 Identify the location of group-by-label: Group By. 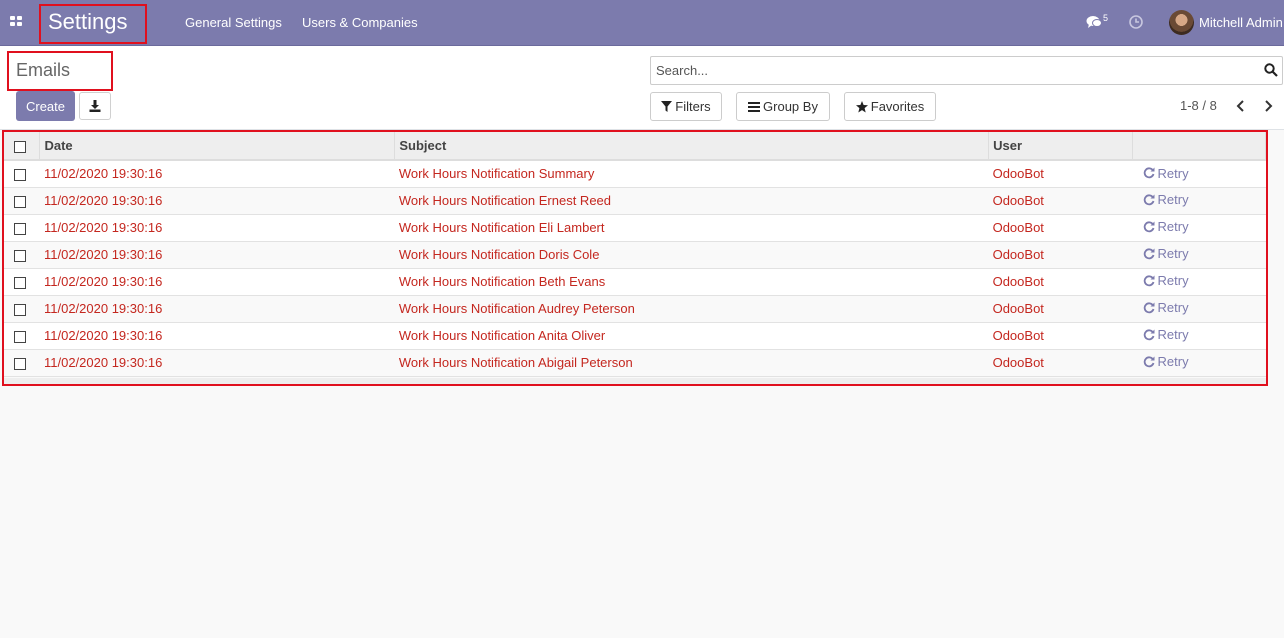
(790, 106).